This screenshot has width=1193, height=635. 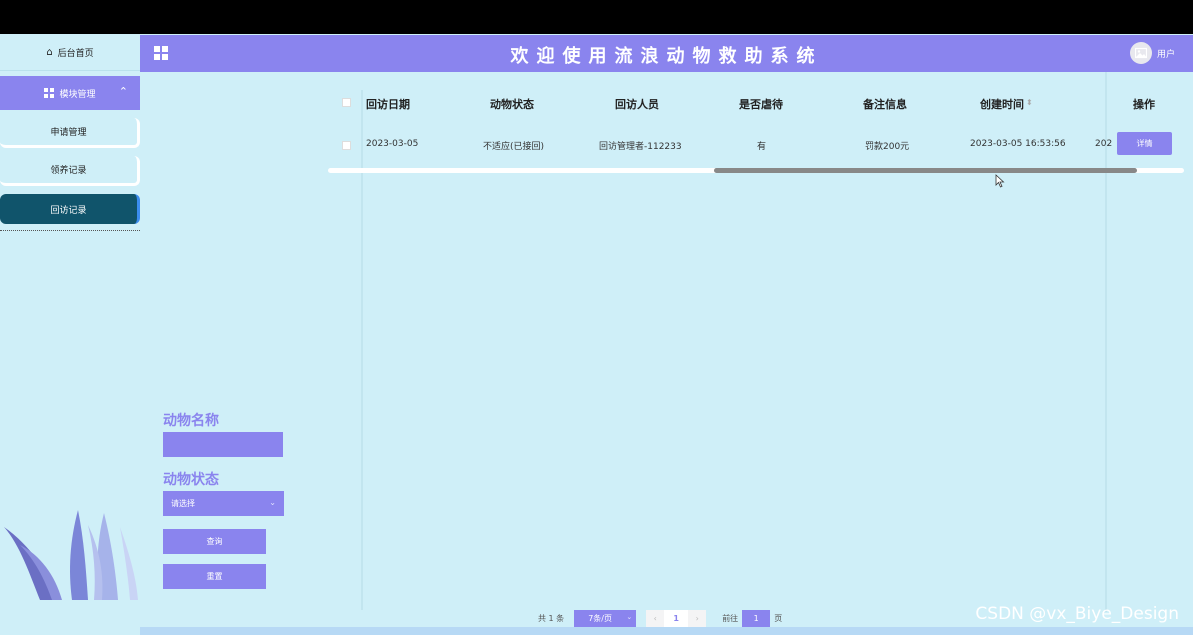 I want to click on column-header: 备注信息, so click(x=885, y=104).